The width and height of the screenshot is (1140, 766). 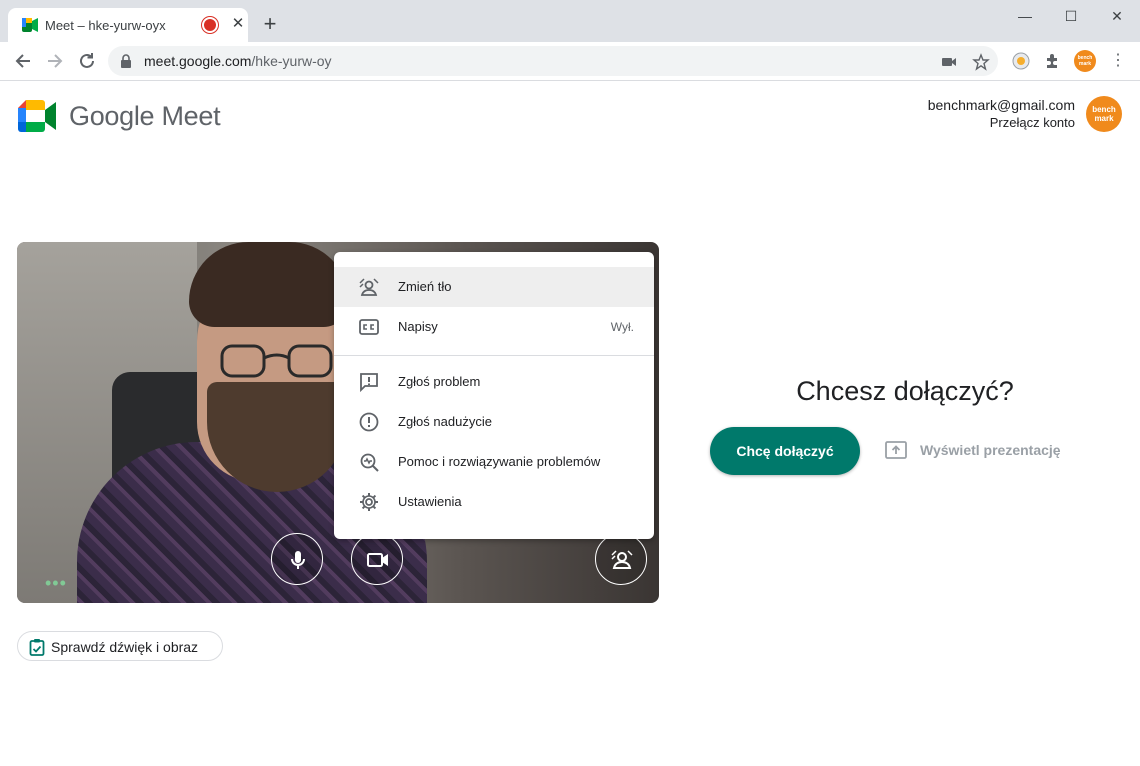 I want to click on feedback-icon, so click(x=369, y=383).